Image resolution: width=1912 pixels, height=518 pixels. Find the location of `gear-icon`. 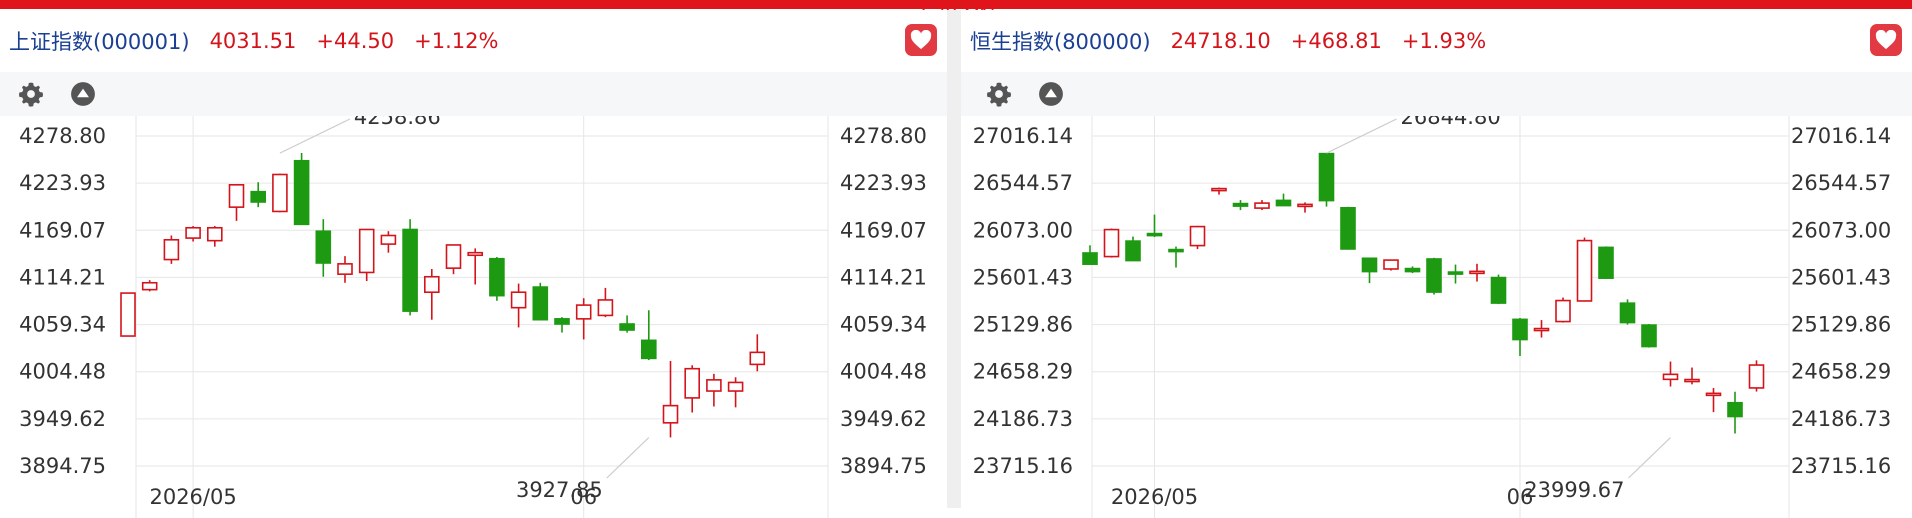

gear-icon is located at coordinates (31, 94).